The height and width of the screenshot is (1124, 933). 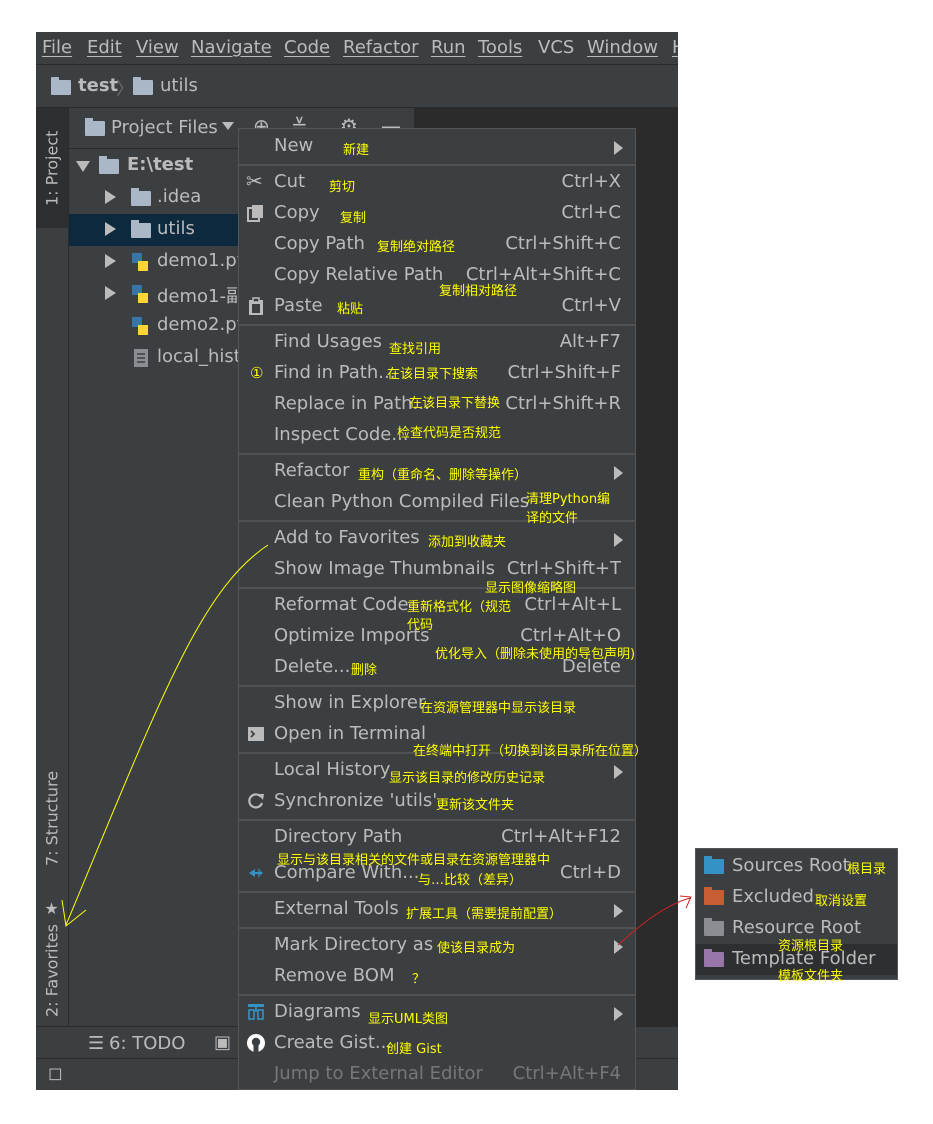 What do you see at coordinates (590, 341) in the screenshot?
I see `shortcut: Alt+F7` at bounding box center [590, 341].